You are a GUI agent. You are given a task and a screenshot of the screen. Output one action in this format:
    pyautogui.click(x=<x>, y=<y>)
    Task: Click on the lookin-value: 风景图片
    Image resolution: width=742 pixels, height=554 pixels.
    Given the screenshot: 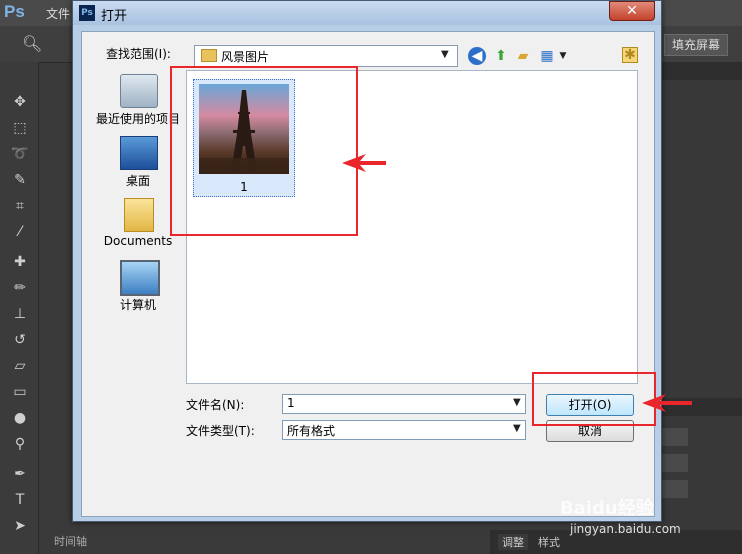 What is the action you would take?
    pyautogui.click(x=245, y=57)
    